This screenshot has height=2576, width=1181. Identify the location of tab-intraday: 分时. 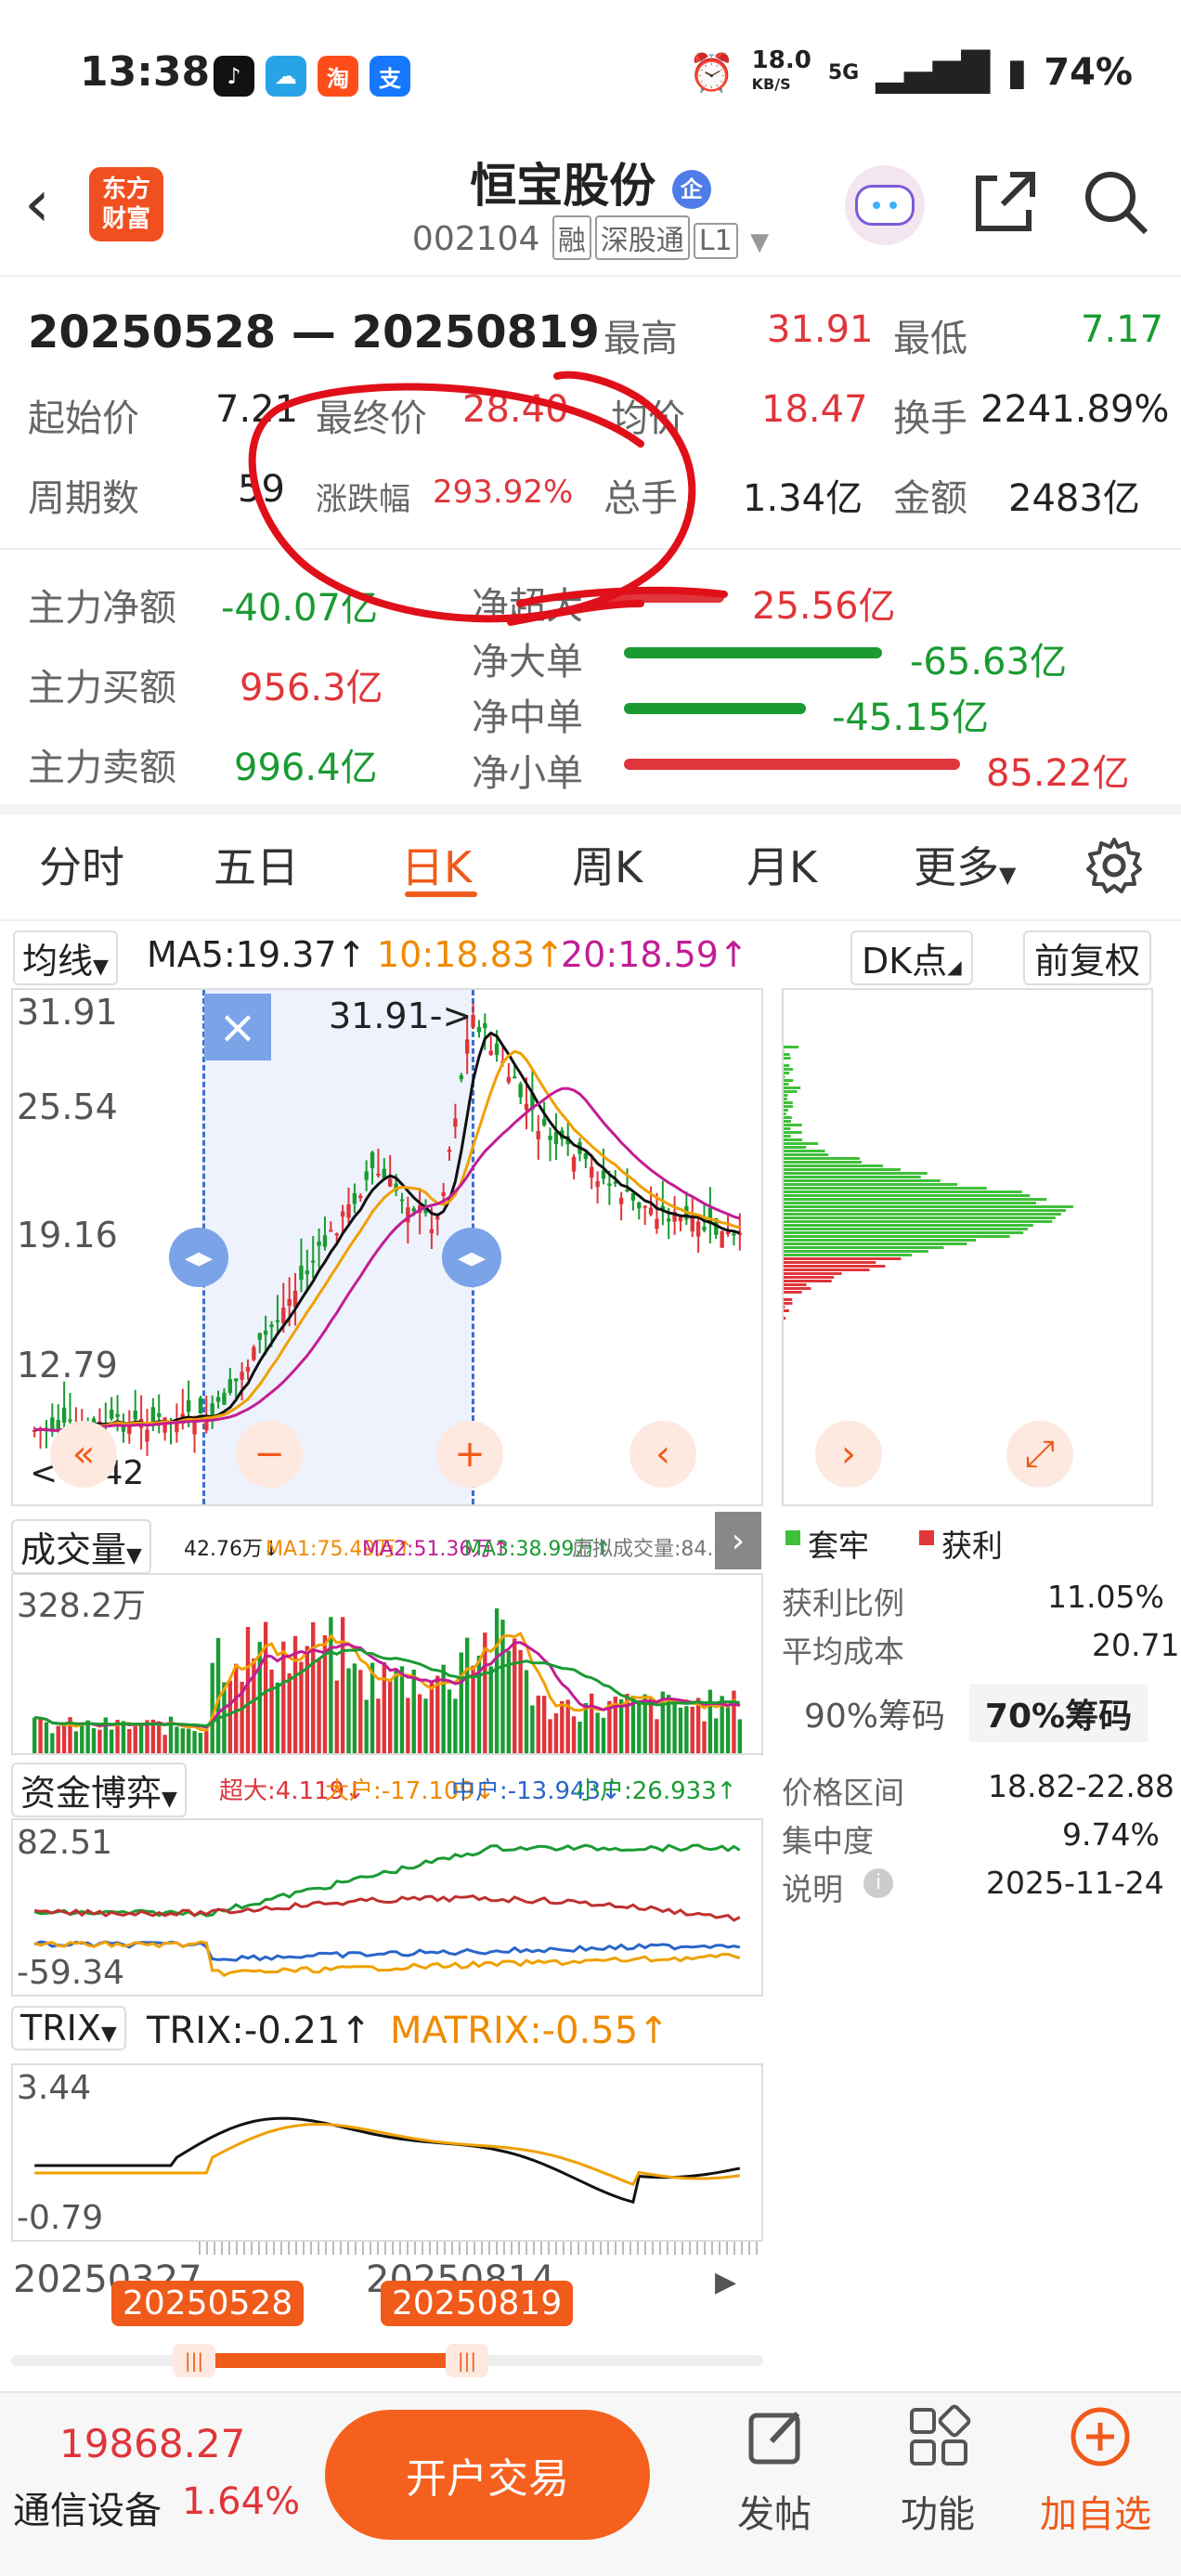
(81, 864).